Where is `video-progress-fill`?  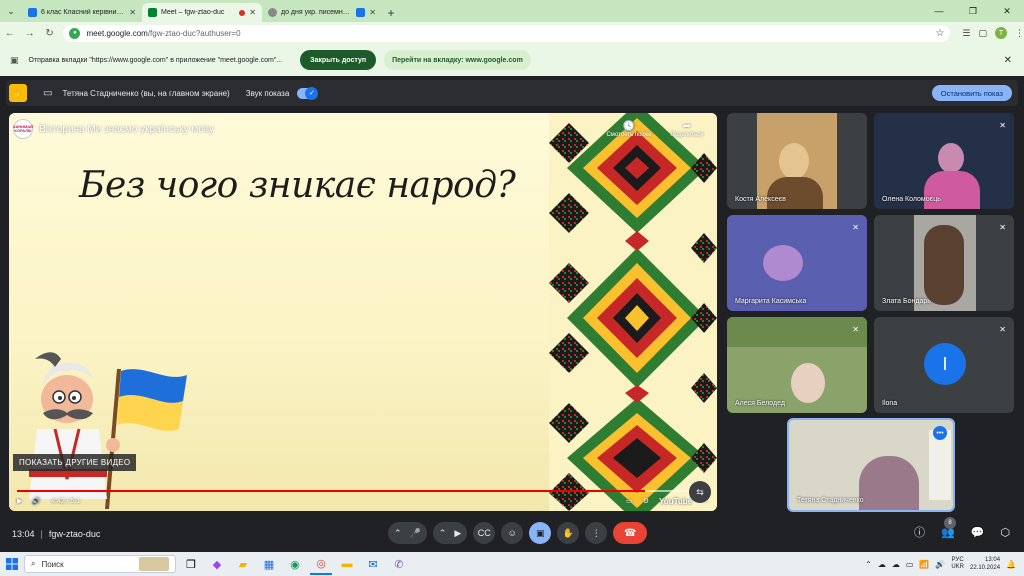 video-progress-fill is located at coordinates (331, 491).